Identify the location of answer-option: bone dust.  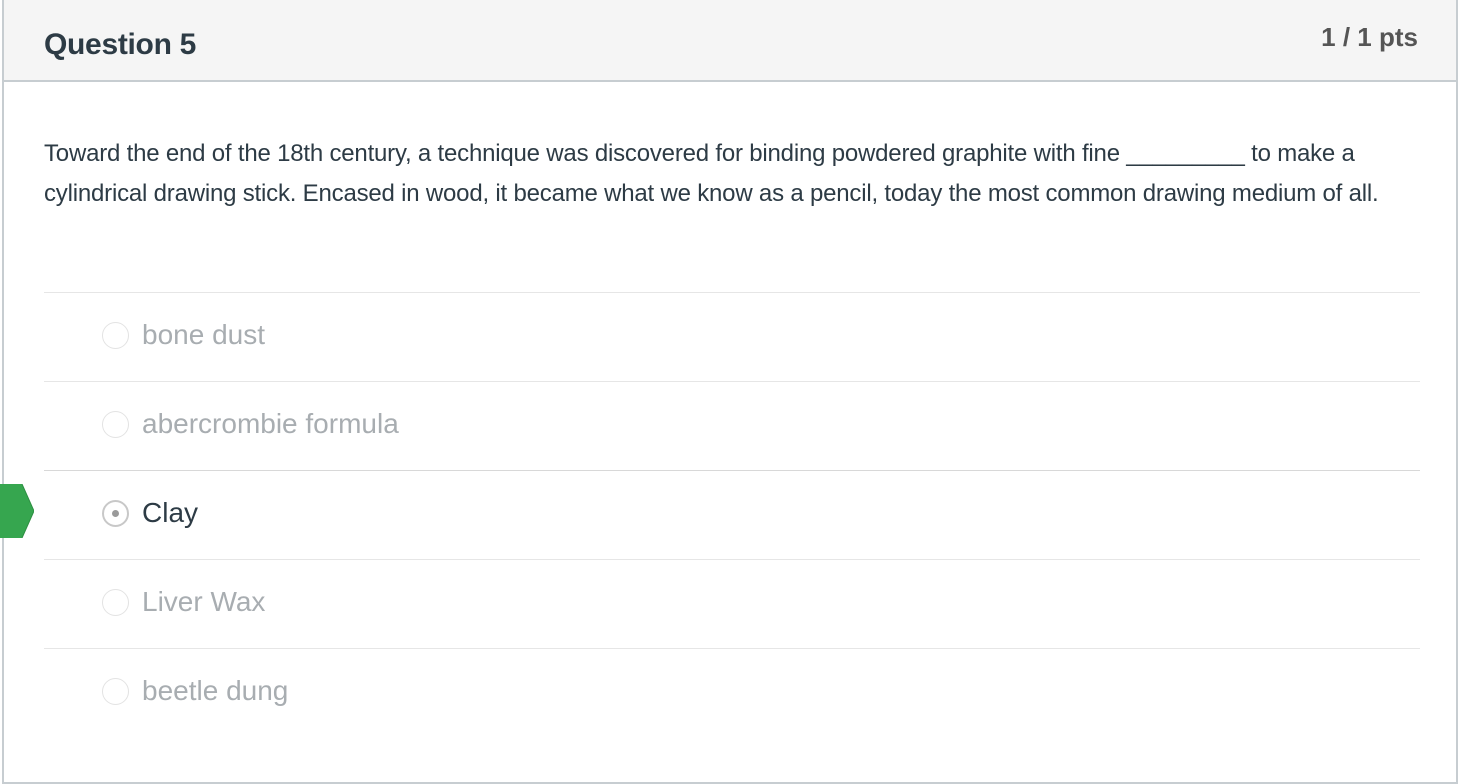
(732, 336).